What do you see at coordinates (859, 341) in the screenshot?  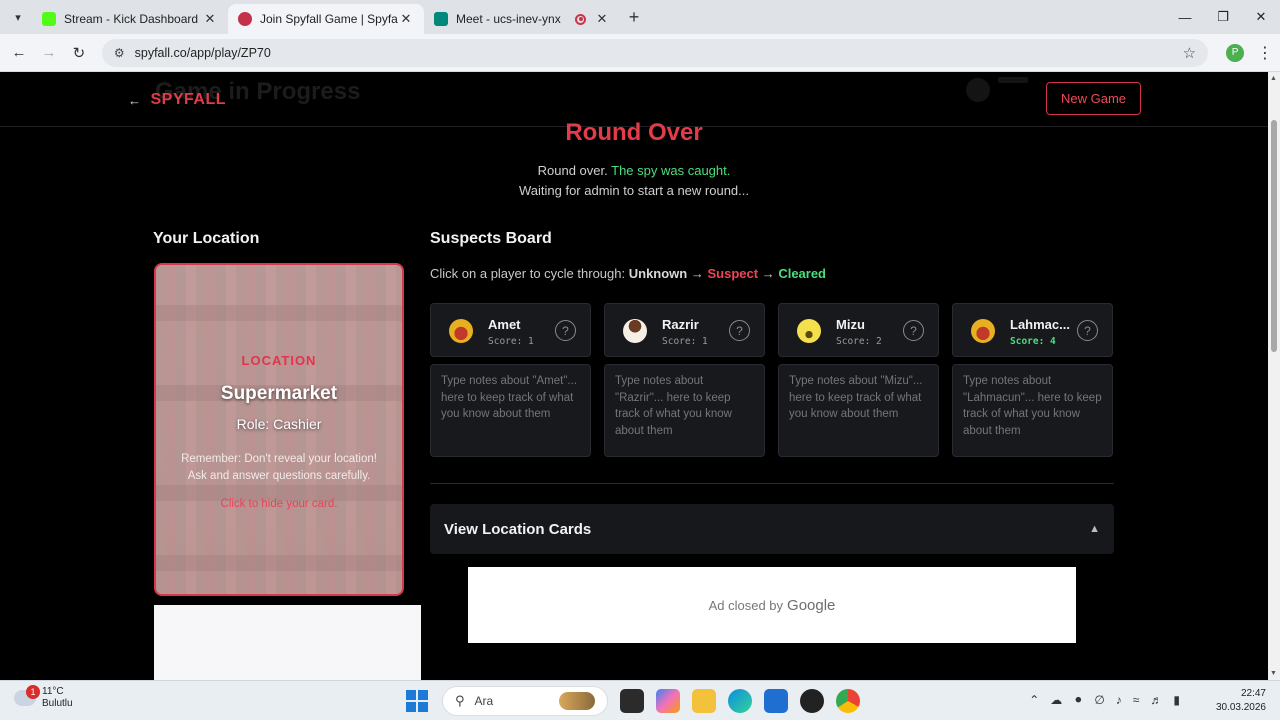 I see `player-score: Score: 2` at bounding box center [859, 341].